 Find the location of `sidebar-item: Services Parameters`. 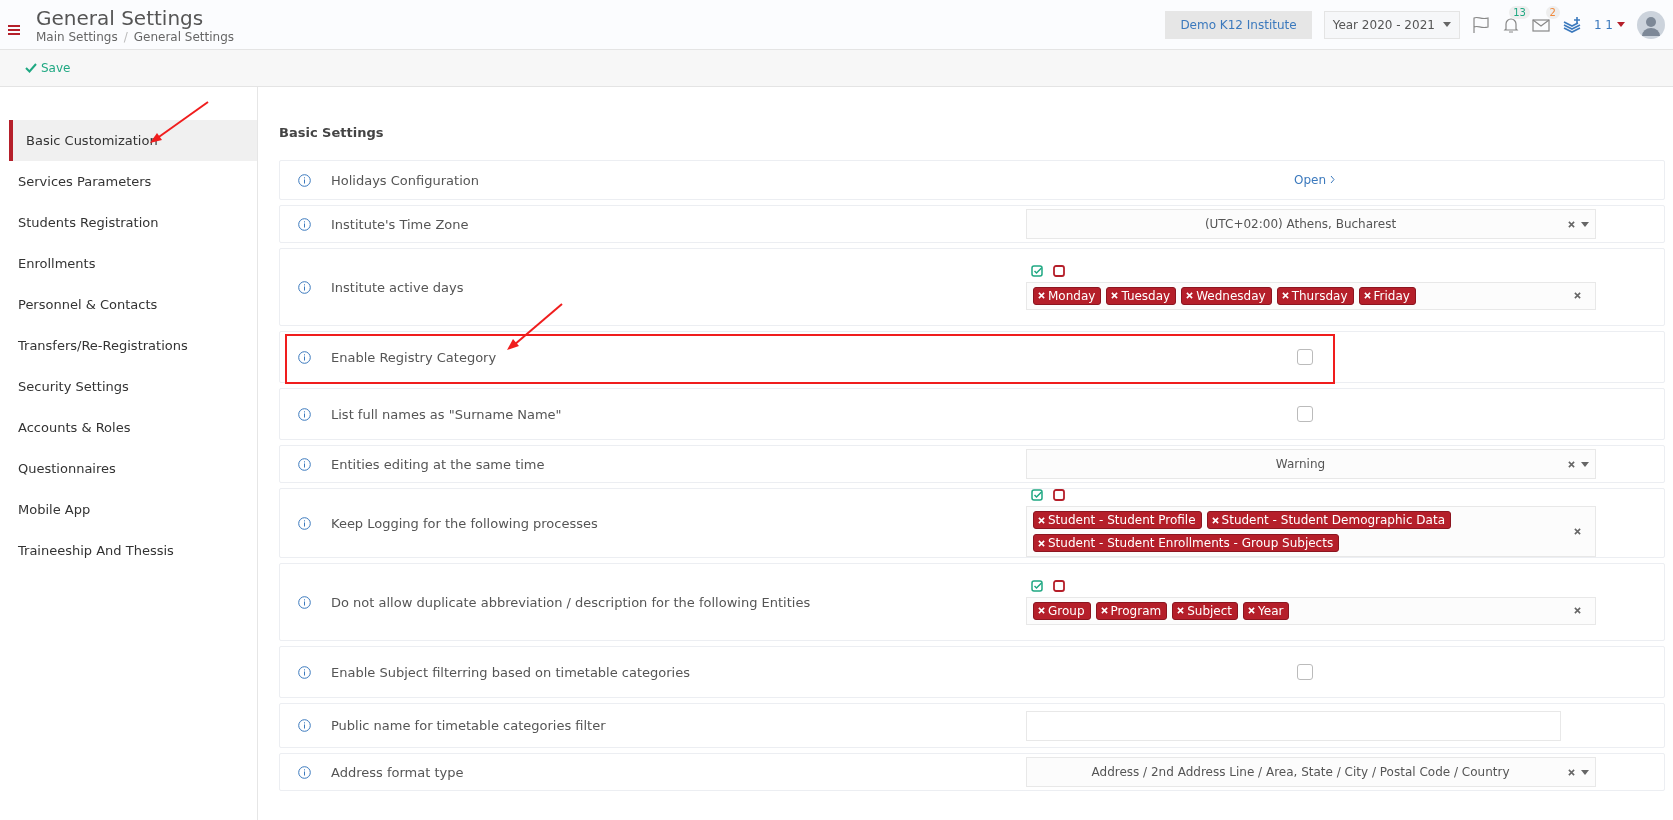

sidebar-item: Services Parameters is located at coordinates (128, 181).